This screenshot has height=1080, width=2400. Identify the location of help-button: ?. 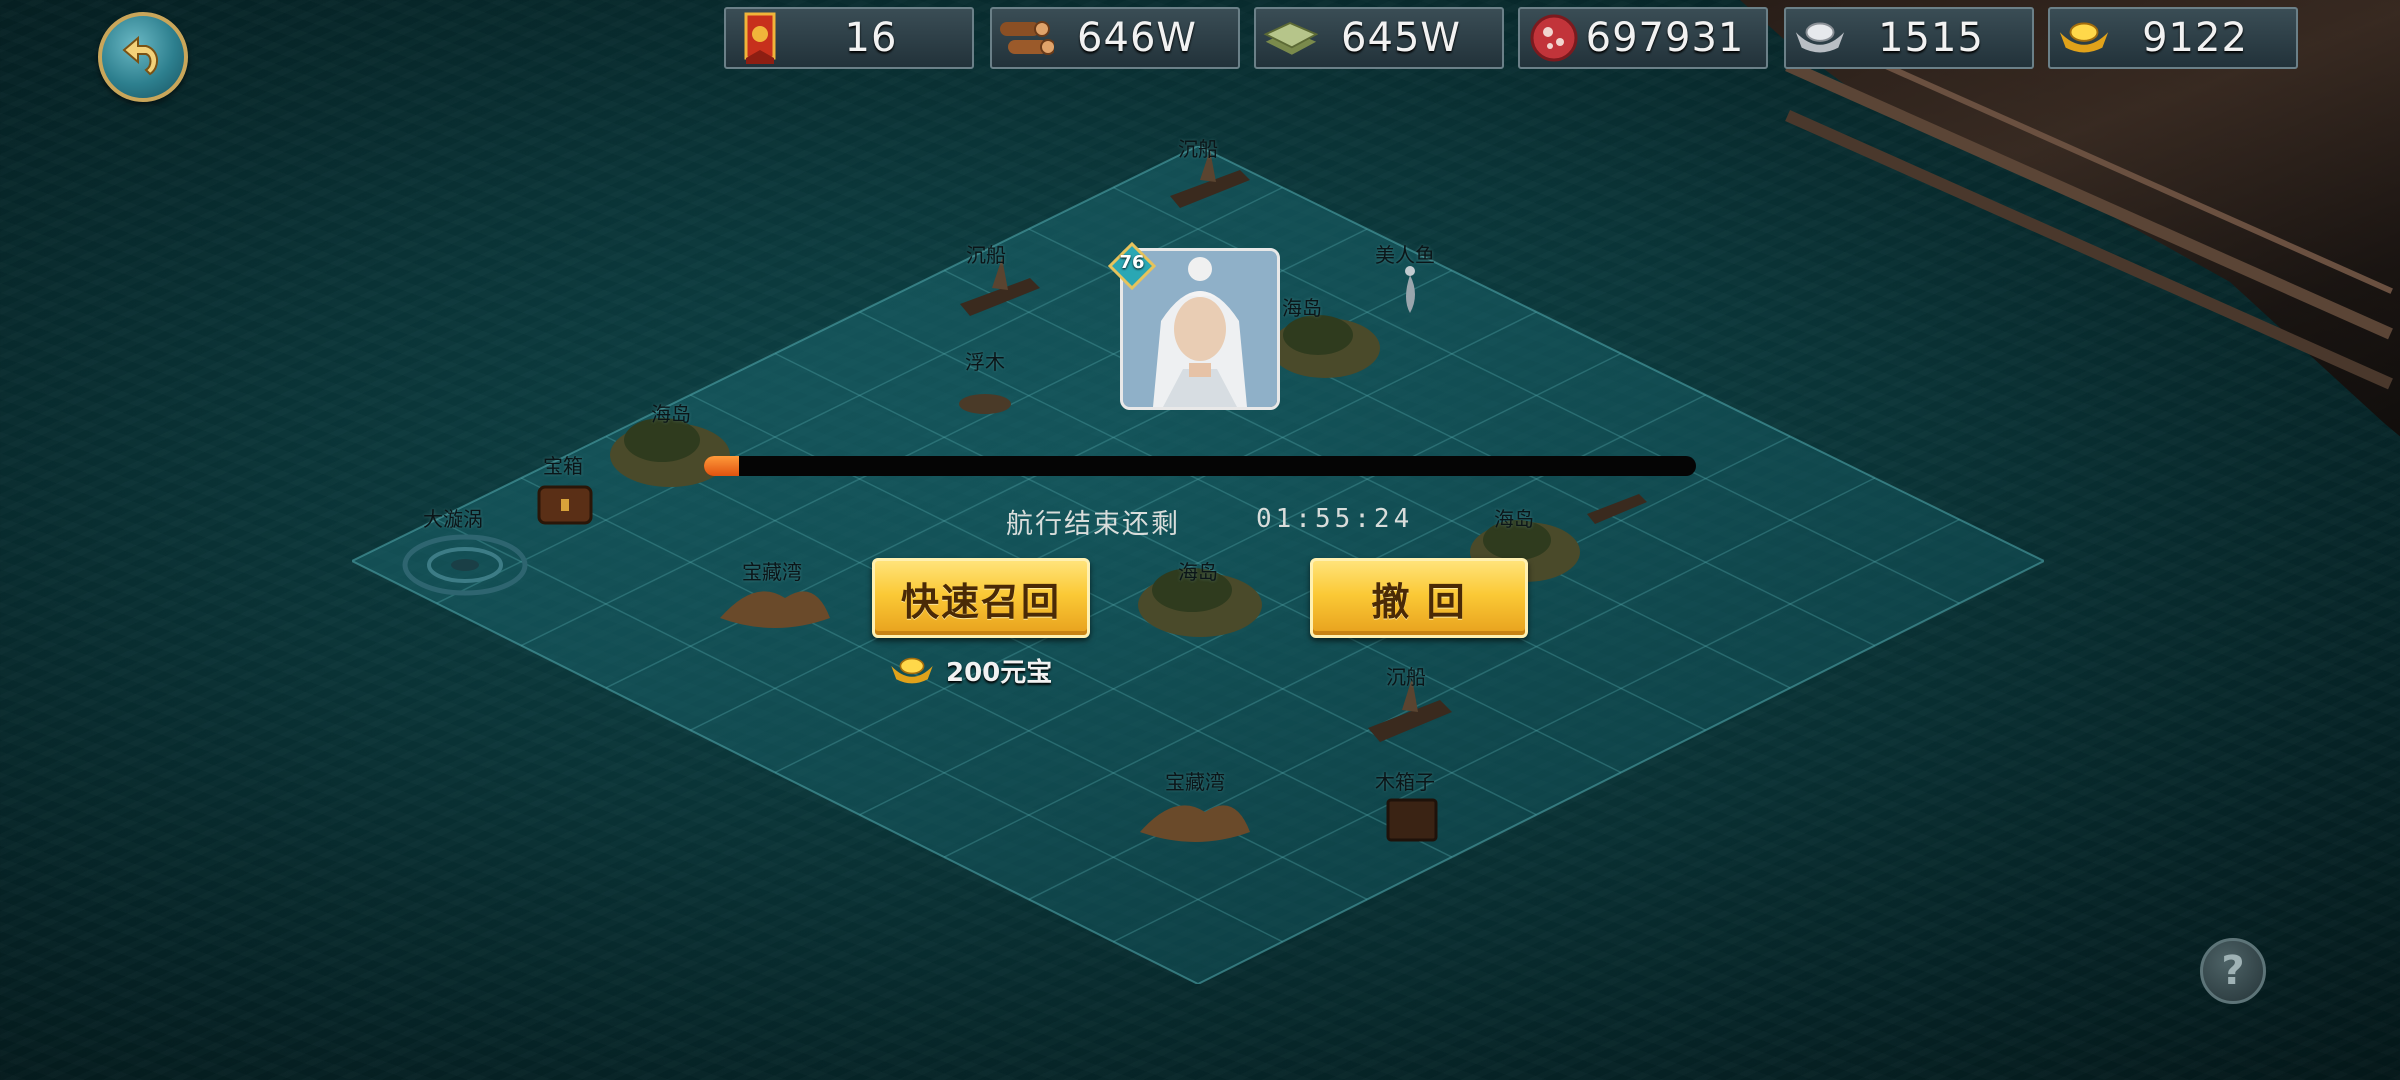
(2233, 971).